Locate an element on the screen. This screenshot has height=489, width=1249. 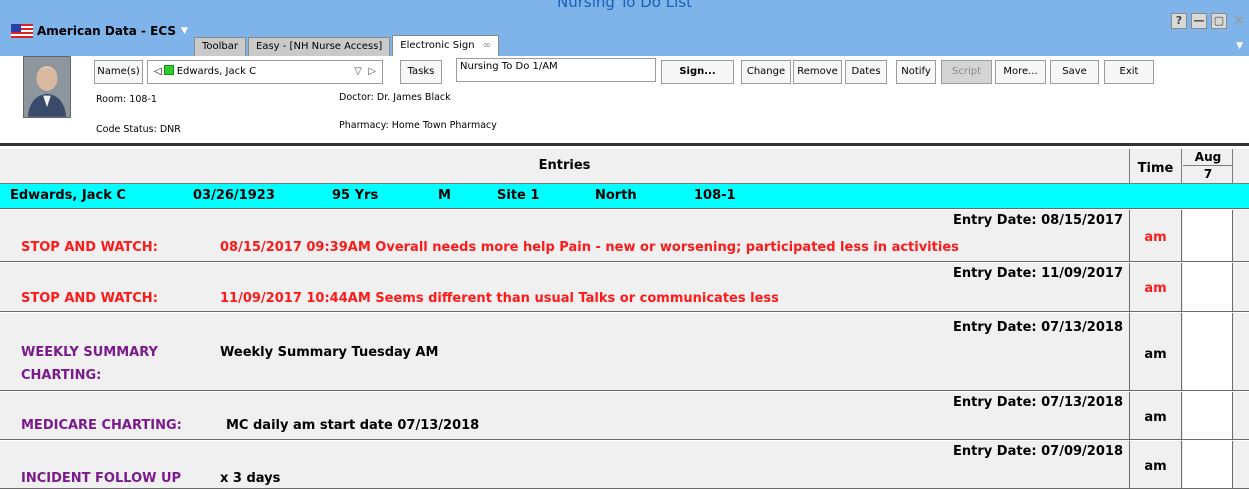
entry-text: Weekly Summary Tuesday AM is located at coordinates (329, 352).